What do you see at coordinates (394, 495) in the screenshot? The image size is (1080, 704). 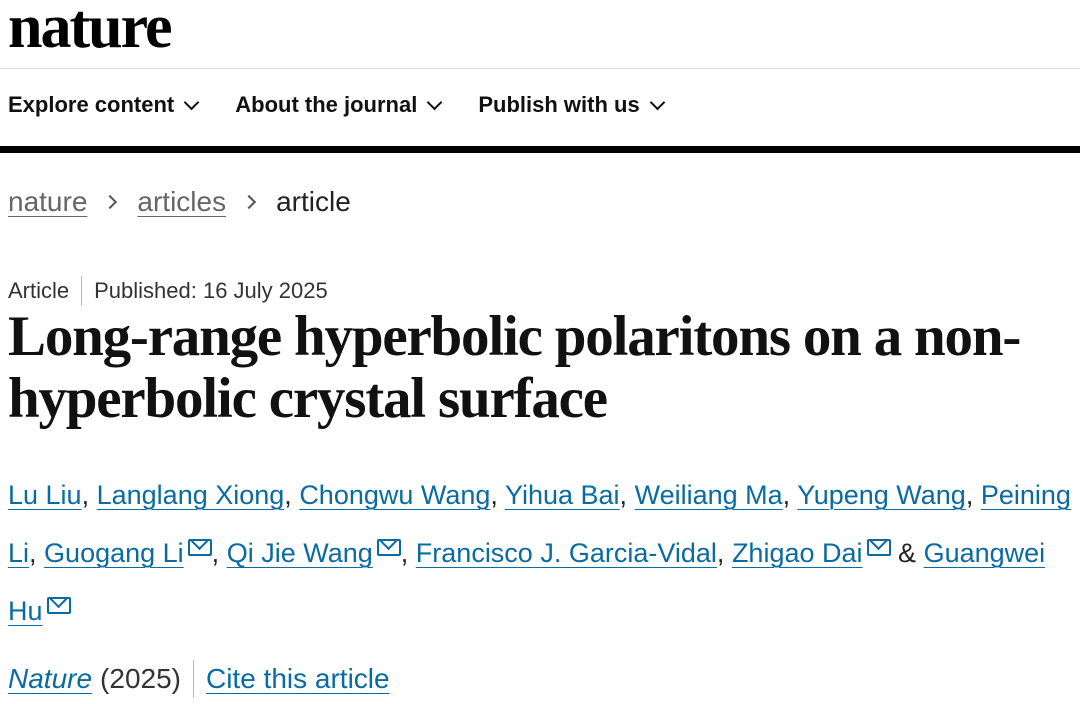 I see `author-link: Chongwu Wang` at bounding box center [394, 495].